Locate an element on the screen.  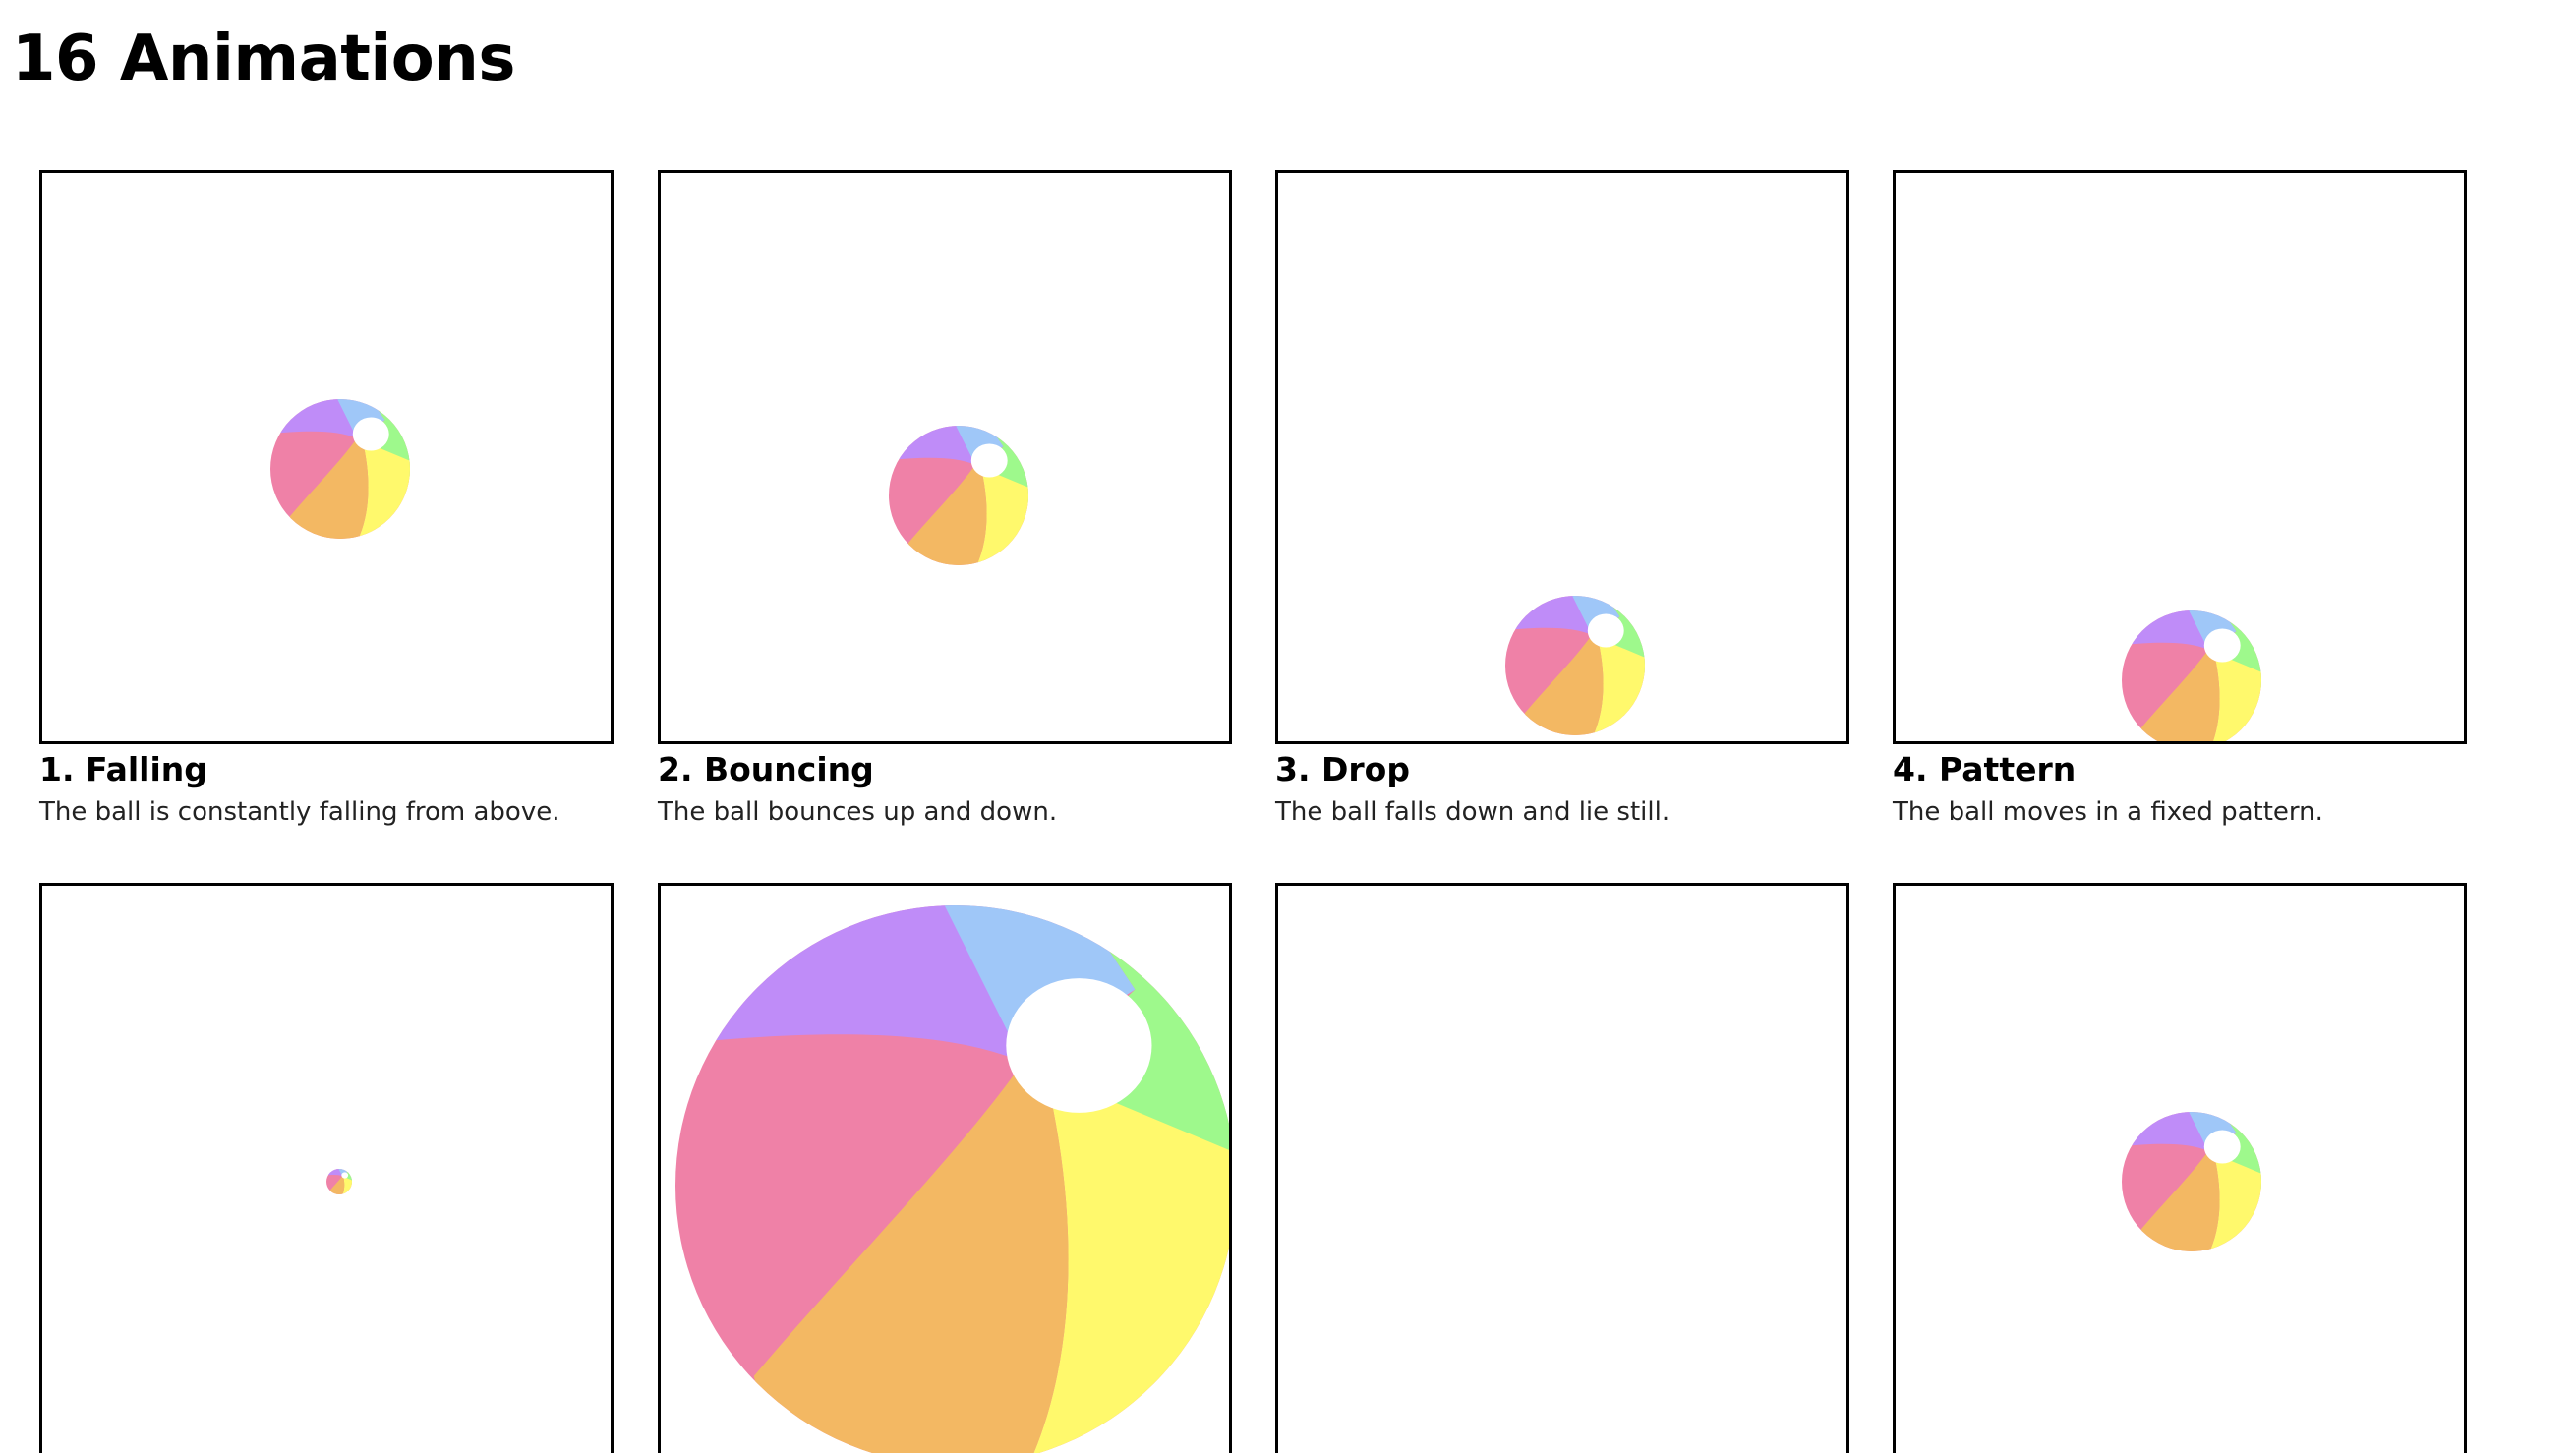
animation-title: 1. Falling is located at coordinates (123, 769).